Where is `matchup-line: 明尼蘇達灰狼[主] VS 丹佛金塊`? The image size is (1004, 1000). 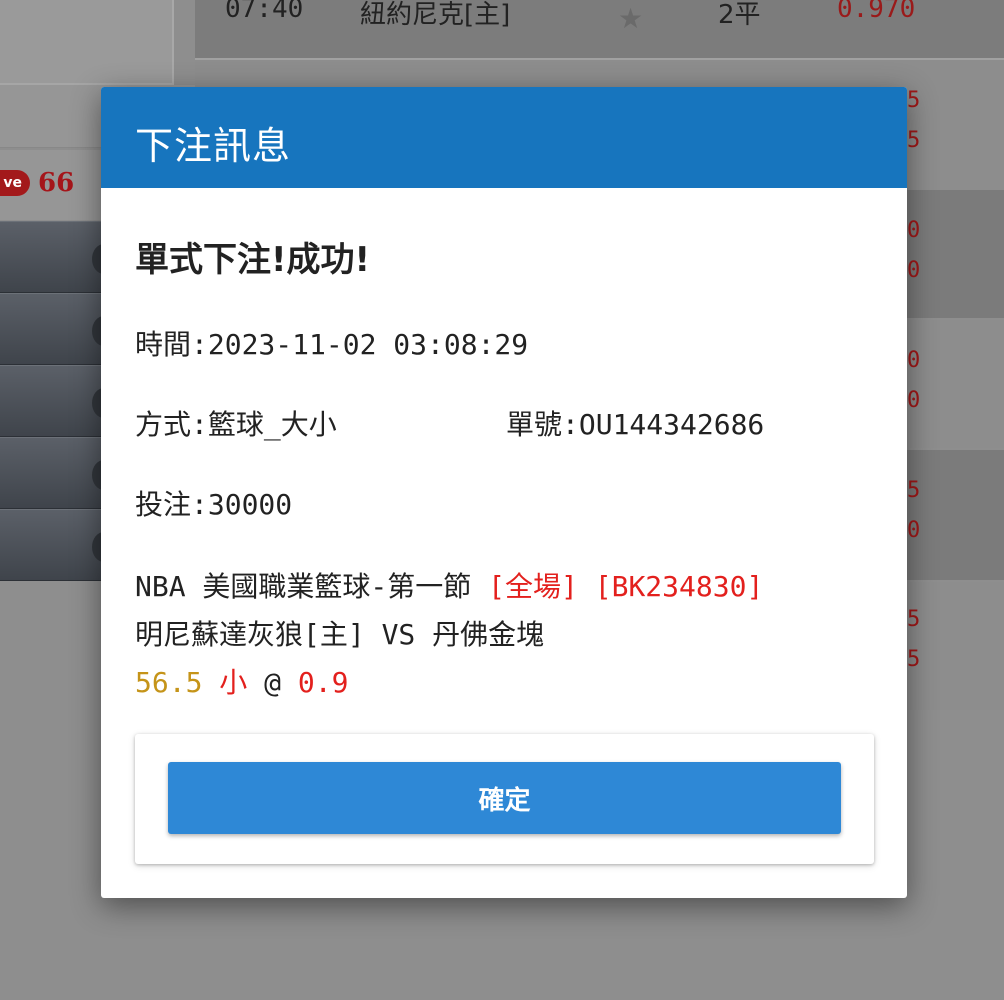
matchup-line: 明尼蘇達灰狼[主] VS 丹佛金塊 is located at coordinates (340, 634).